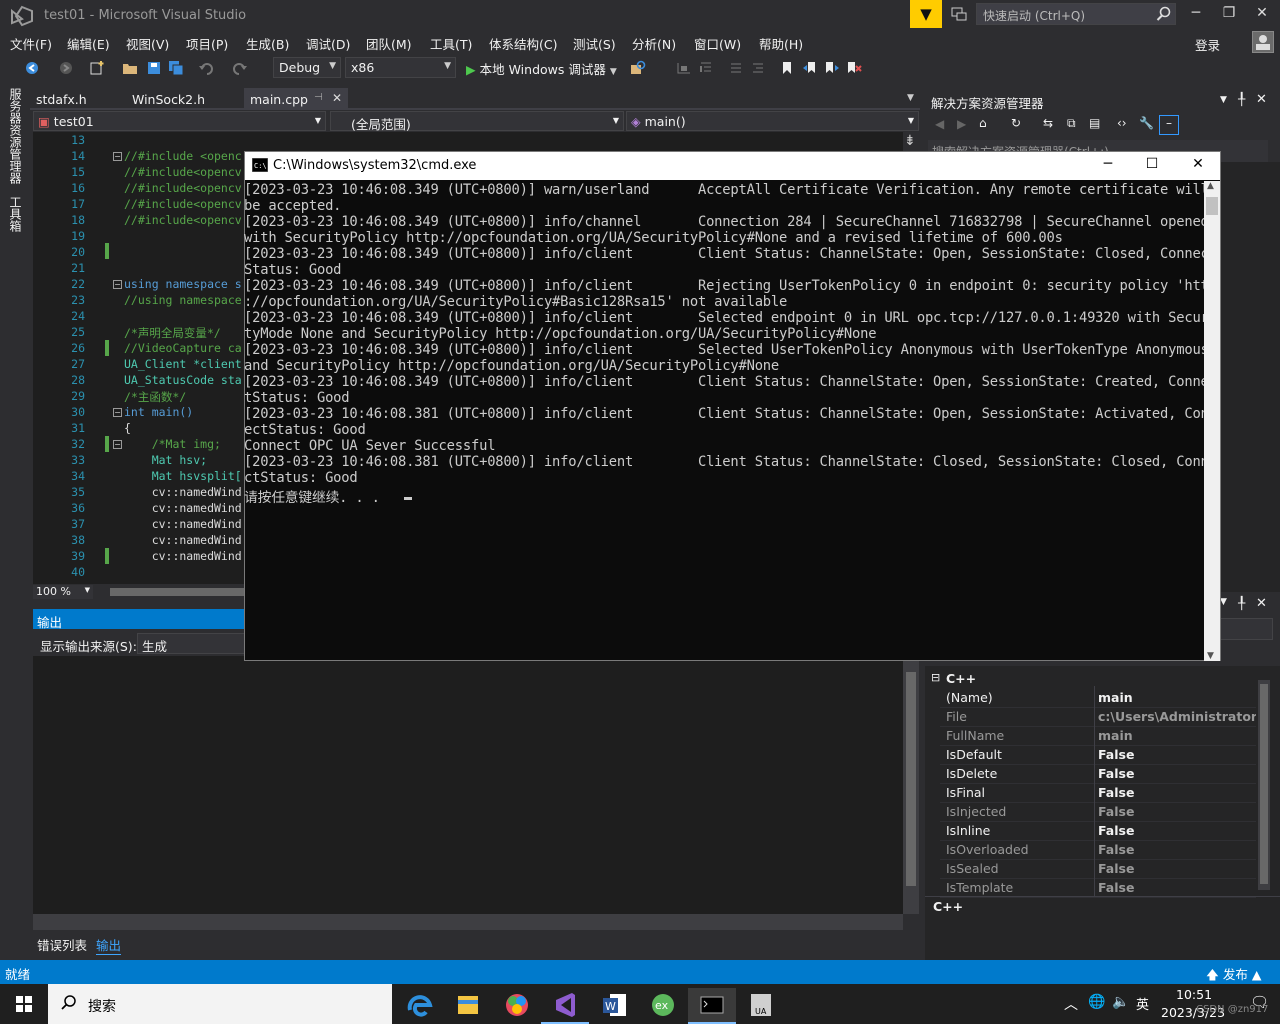 The width and height of the screenshot is (1280, 1024). Describe the element at coordinates (1164, 14) in the screenshot. I see `search-icon` at that location.